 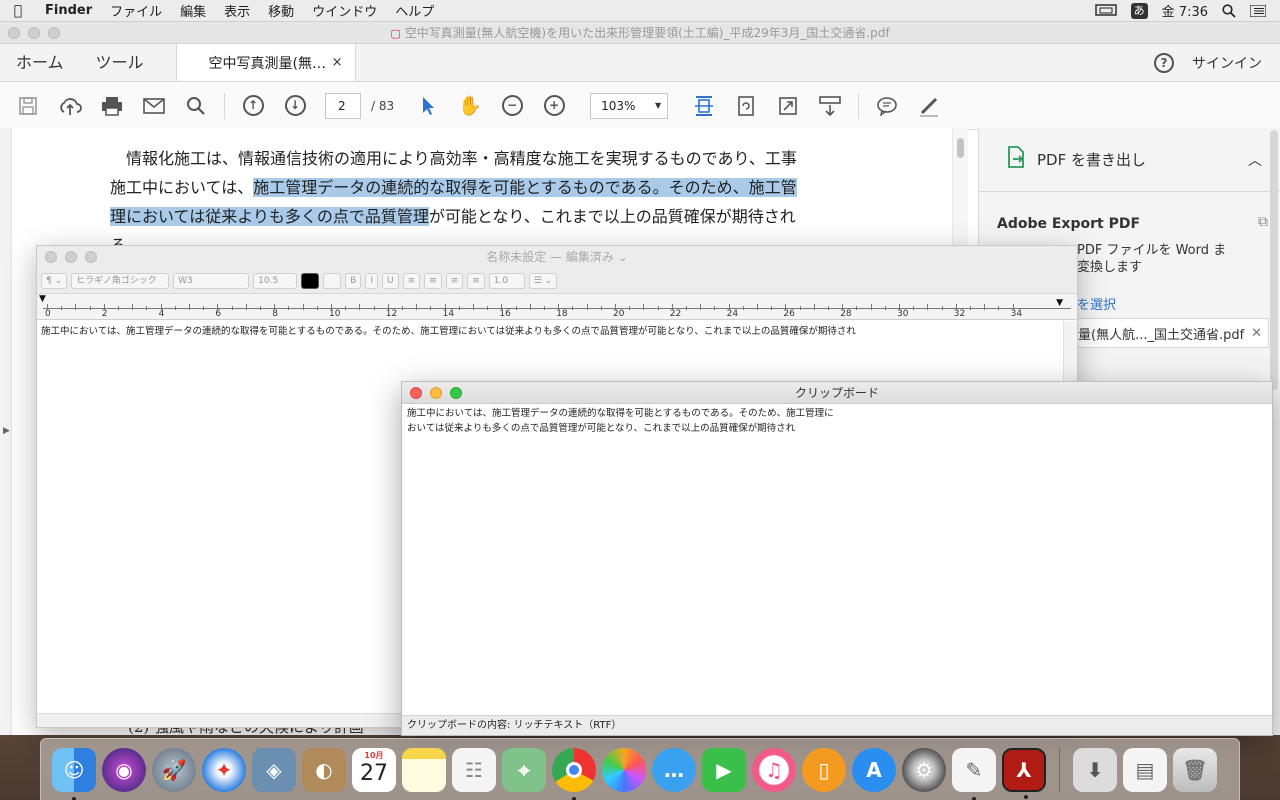 What do you see at coordinates (374, 769) in the screenshot?
I see `calendar-icon: 10月 27` at bounding box center [374, 769].